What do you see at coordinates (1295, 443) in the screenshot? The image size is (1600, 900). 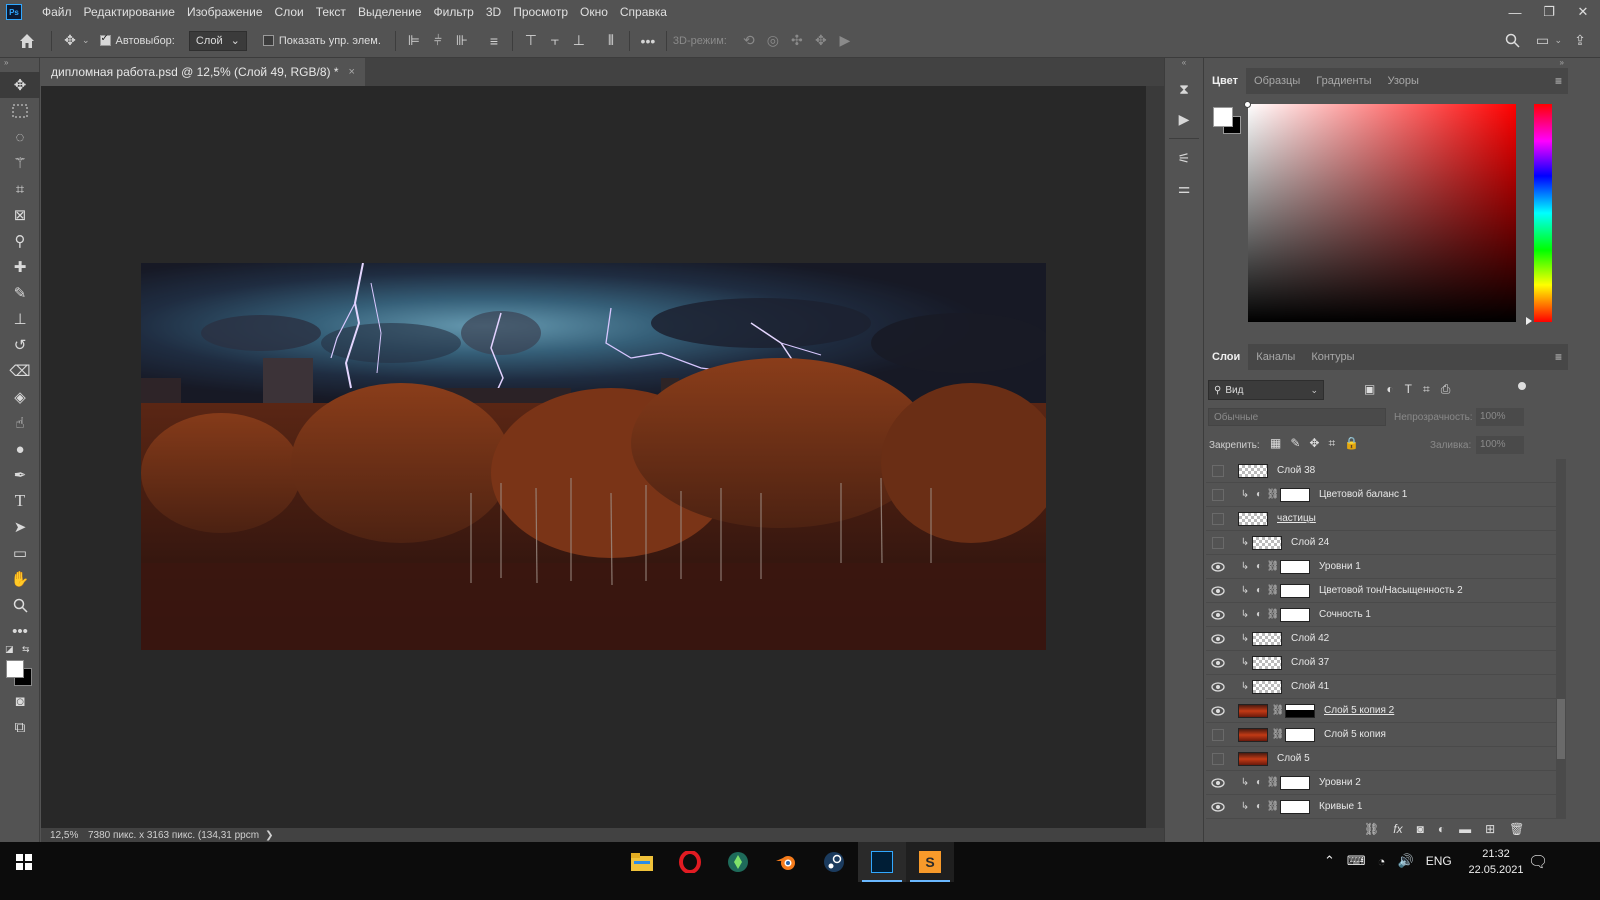 I see `lock-pixels-icon: ✎` at bounding box center [1295, 443].